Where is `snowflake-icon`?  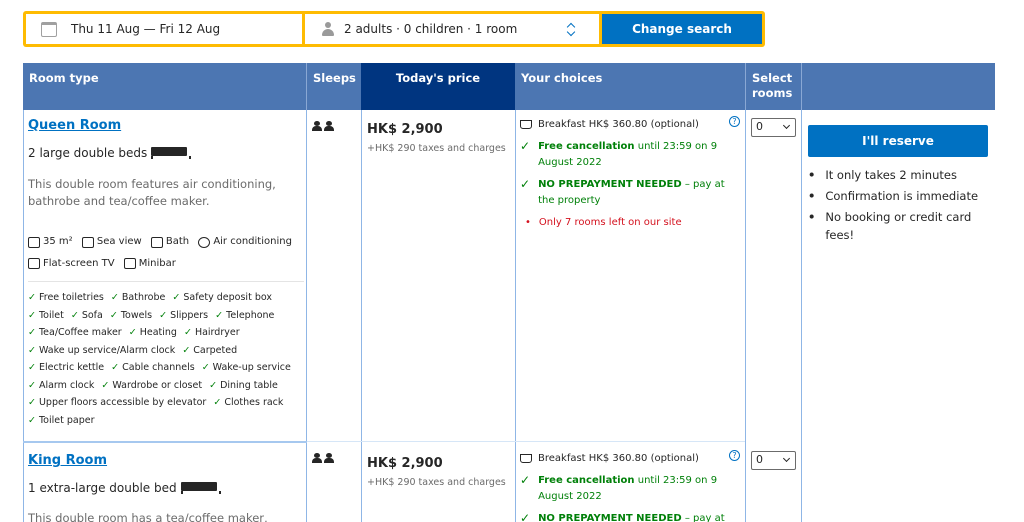 snowflake-icon is located at coordinates (204, 242).